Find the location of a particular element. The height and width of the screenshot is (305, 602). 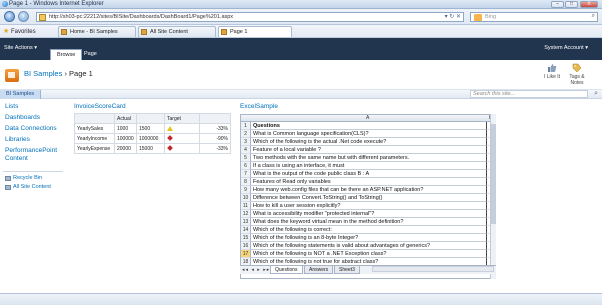

scorecard-header is located at coordinates (150, 118).